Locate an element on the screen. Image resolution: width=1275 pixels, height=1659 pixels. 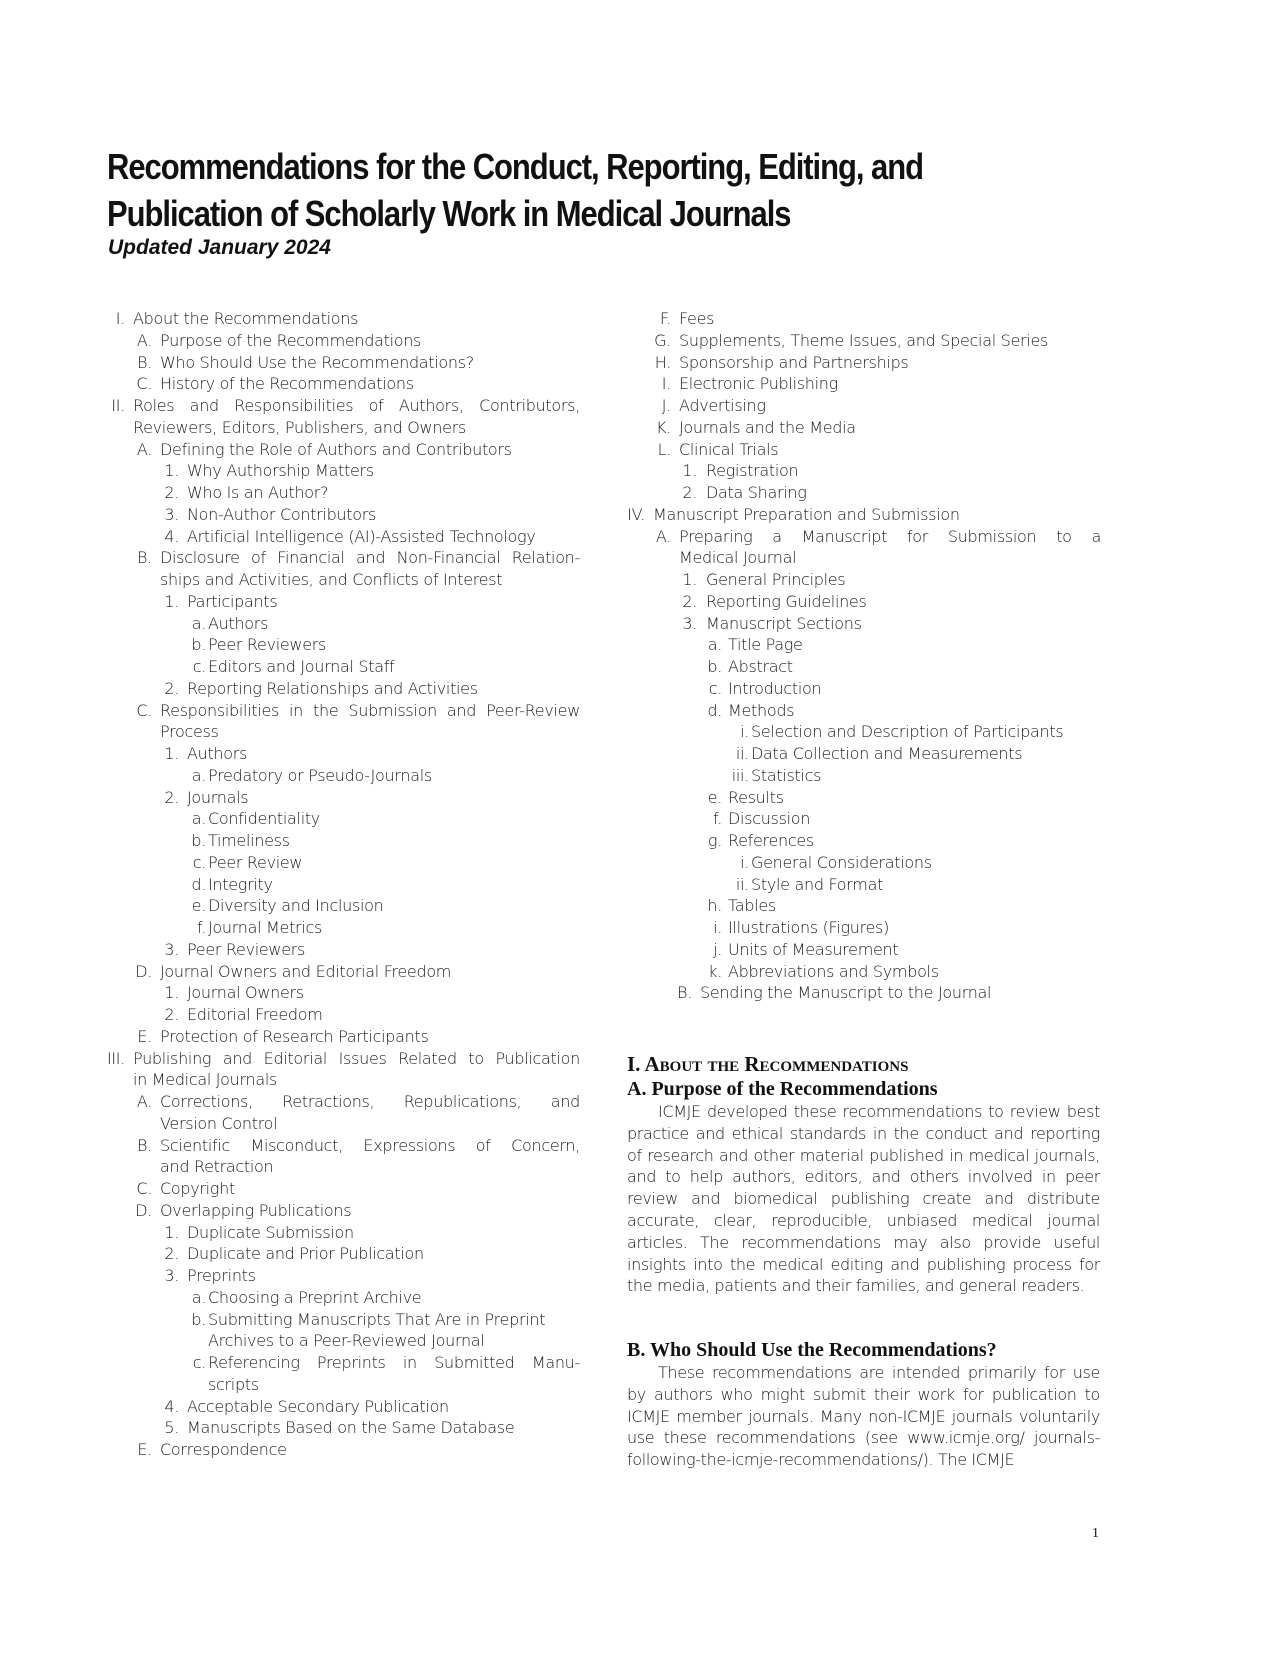
toc-label: Manuscript Sections is located at coordinates (784, 623).